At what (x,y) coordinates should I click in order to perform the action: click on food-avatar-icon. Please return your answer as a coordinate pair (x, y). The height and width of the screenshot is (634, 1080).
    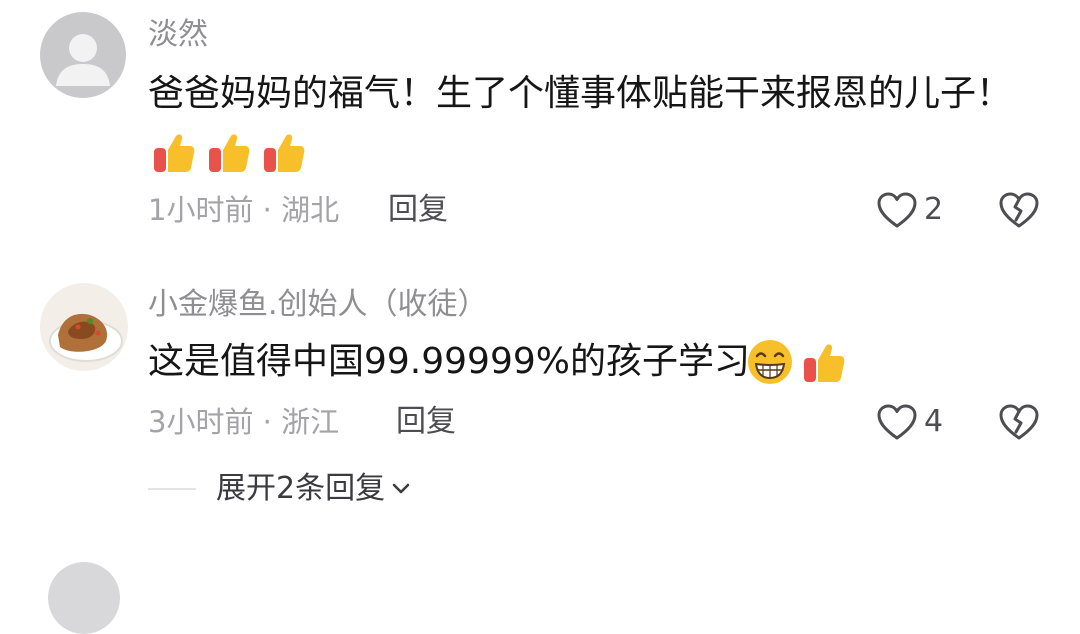
    Looking at the image, I should click on (84, 327).